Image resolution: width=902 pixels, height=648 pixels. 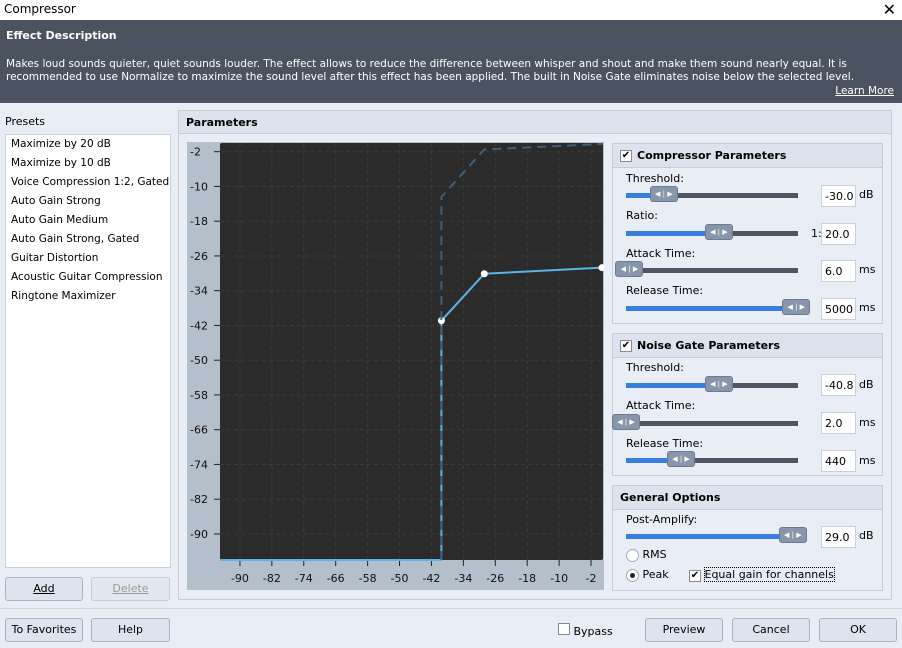 What do you see at coordinates (867, 460) in the screenshot?
I see `ng-release-unit: ms` at bounding box center [867, 460].